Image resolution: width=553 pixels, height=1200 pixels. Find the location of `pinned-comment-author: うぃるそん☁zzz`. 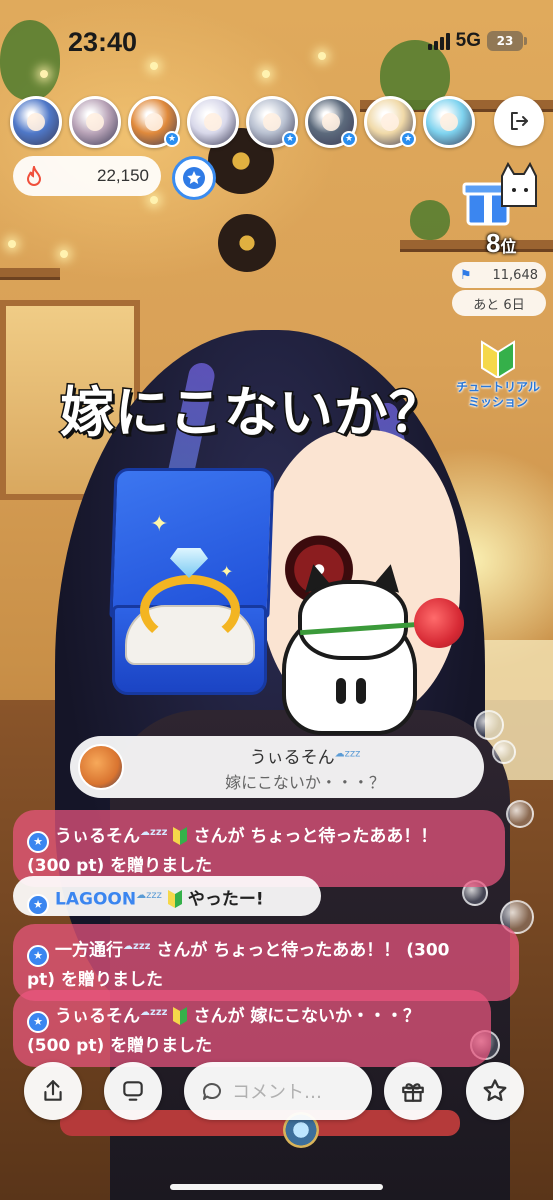

pinned-comment-author: うぃるそん☁zzz is located at coordinates (305, 755).